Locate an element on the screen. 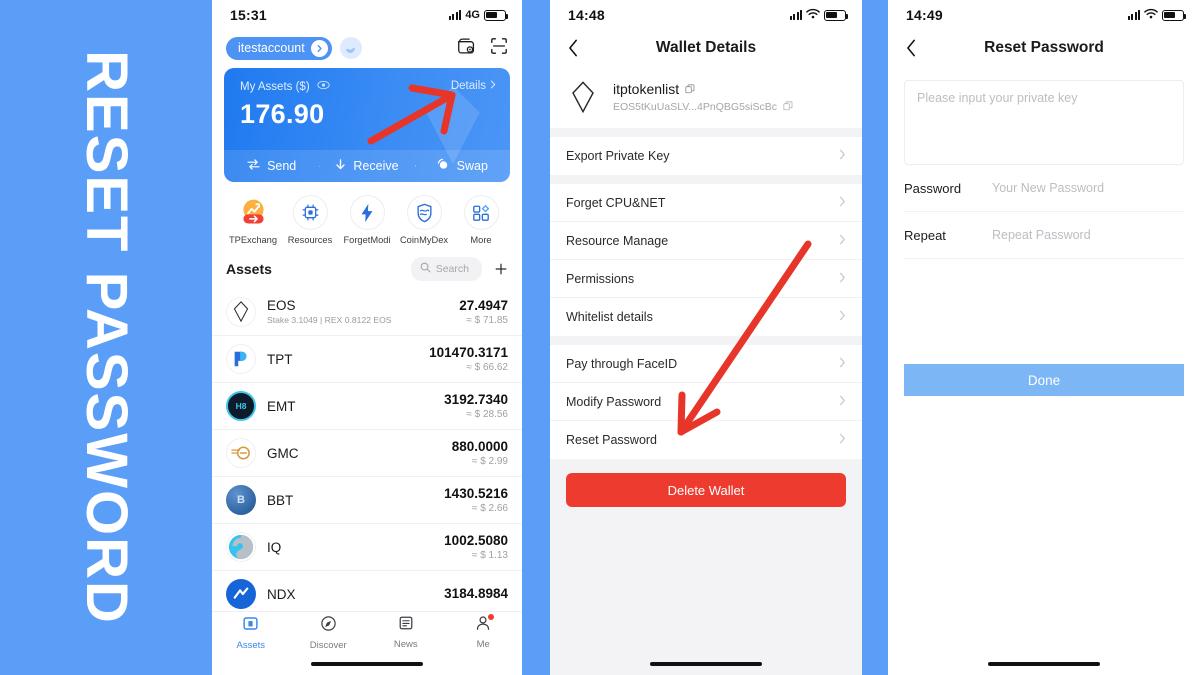  account-chip: itestaccount is located at coordinates (279, 48).